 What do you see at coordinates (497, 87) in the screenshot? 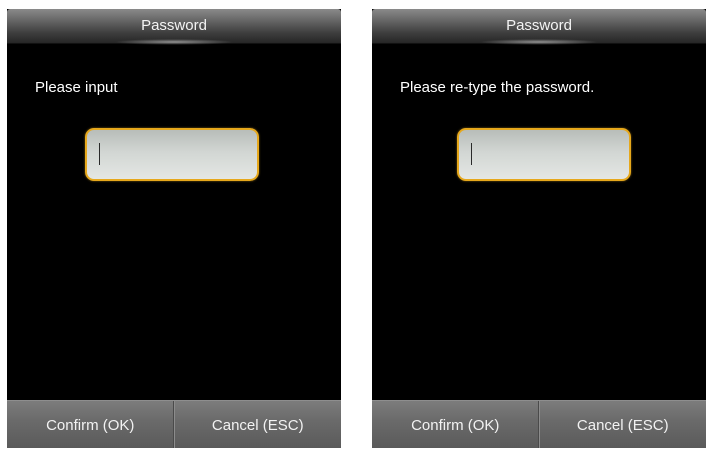
I see `retype-prompt: Please re-type the password.` at bounding box center [497, 87].